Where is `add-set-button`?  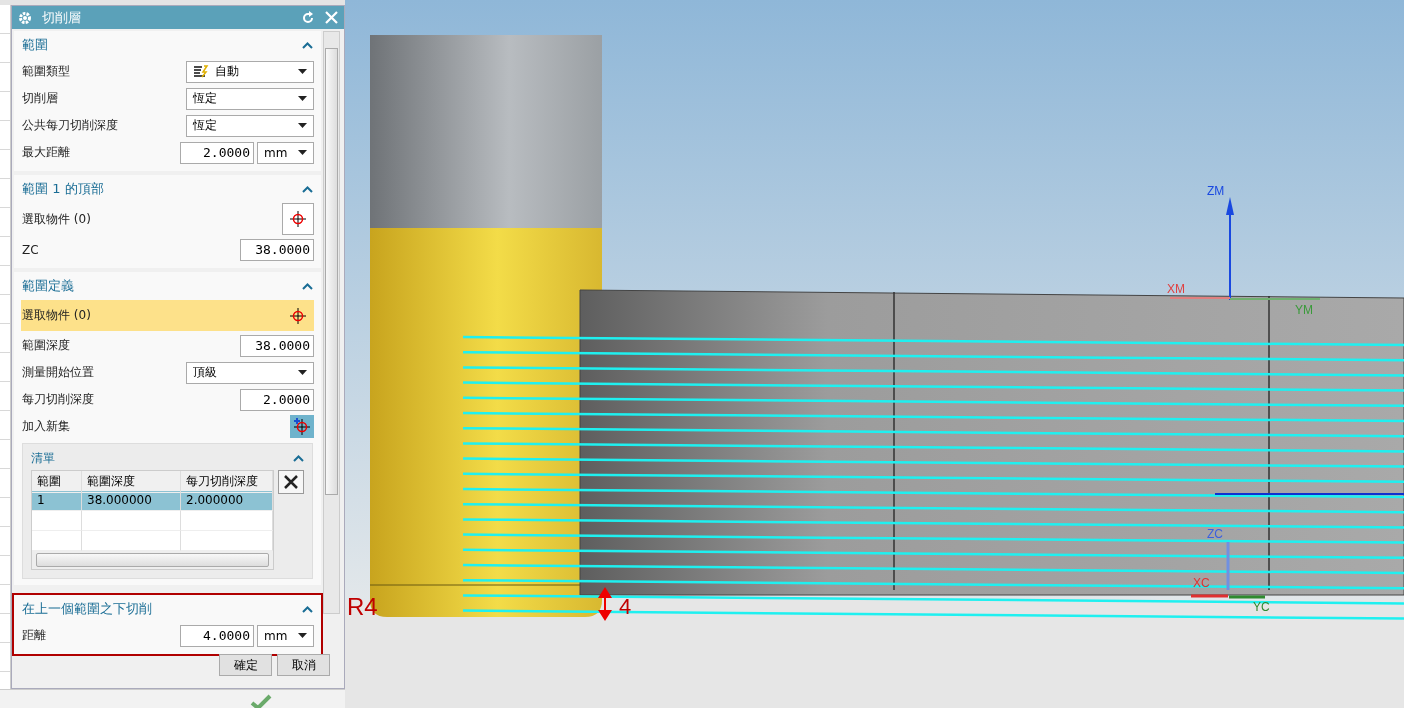 add-set-button is located at coordinates (302, 426).